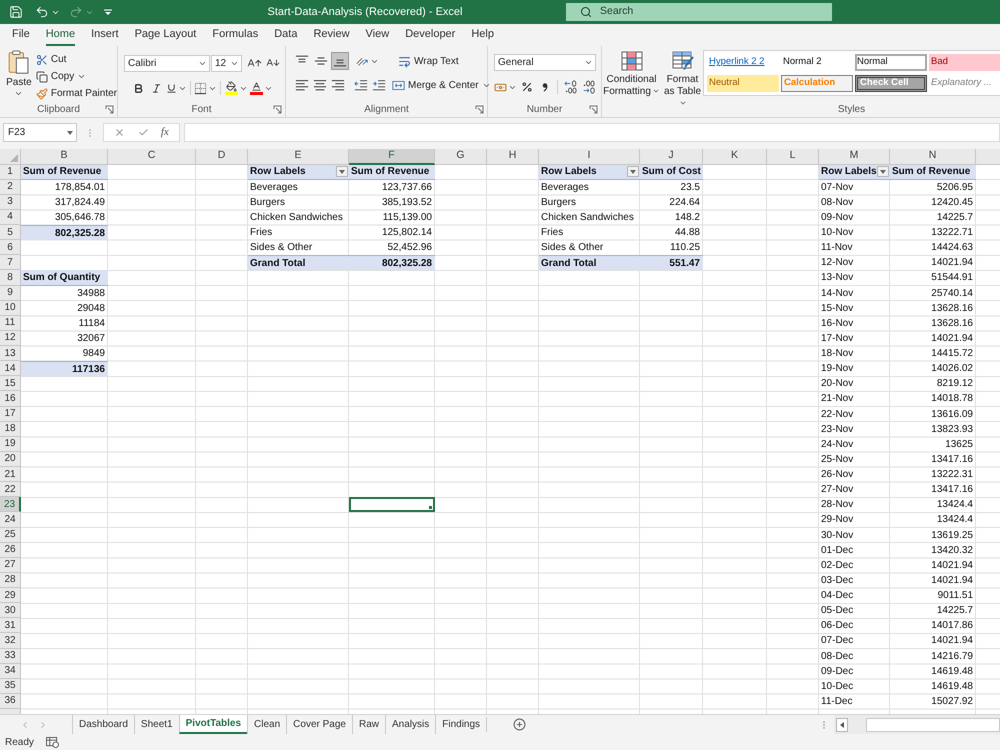  What do you see at coordinates (735, 156) in the screenshot?
I see `column-header: K` at bounding box center [735, 156].